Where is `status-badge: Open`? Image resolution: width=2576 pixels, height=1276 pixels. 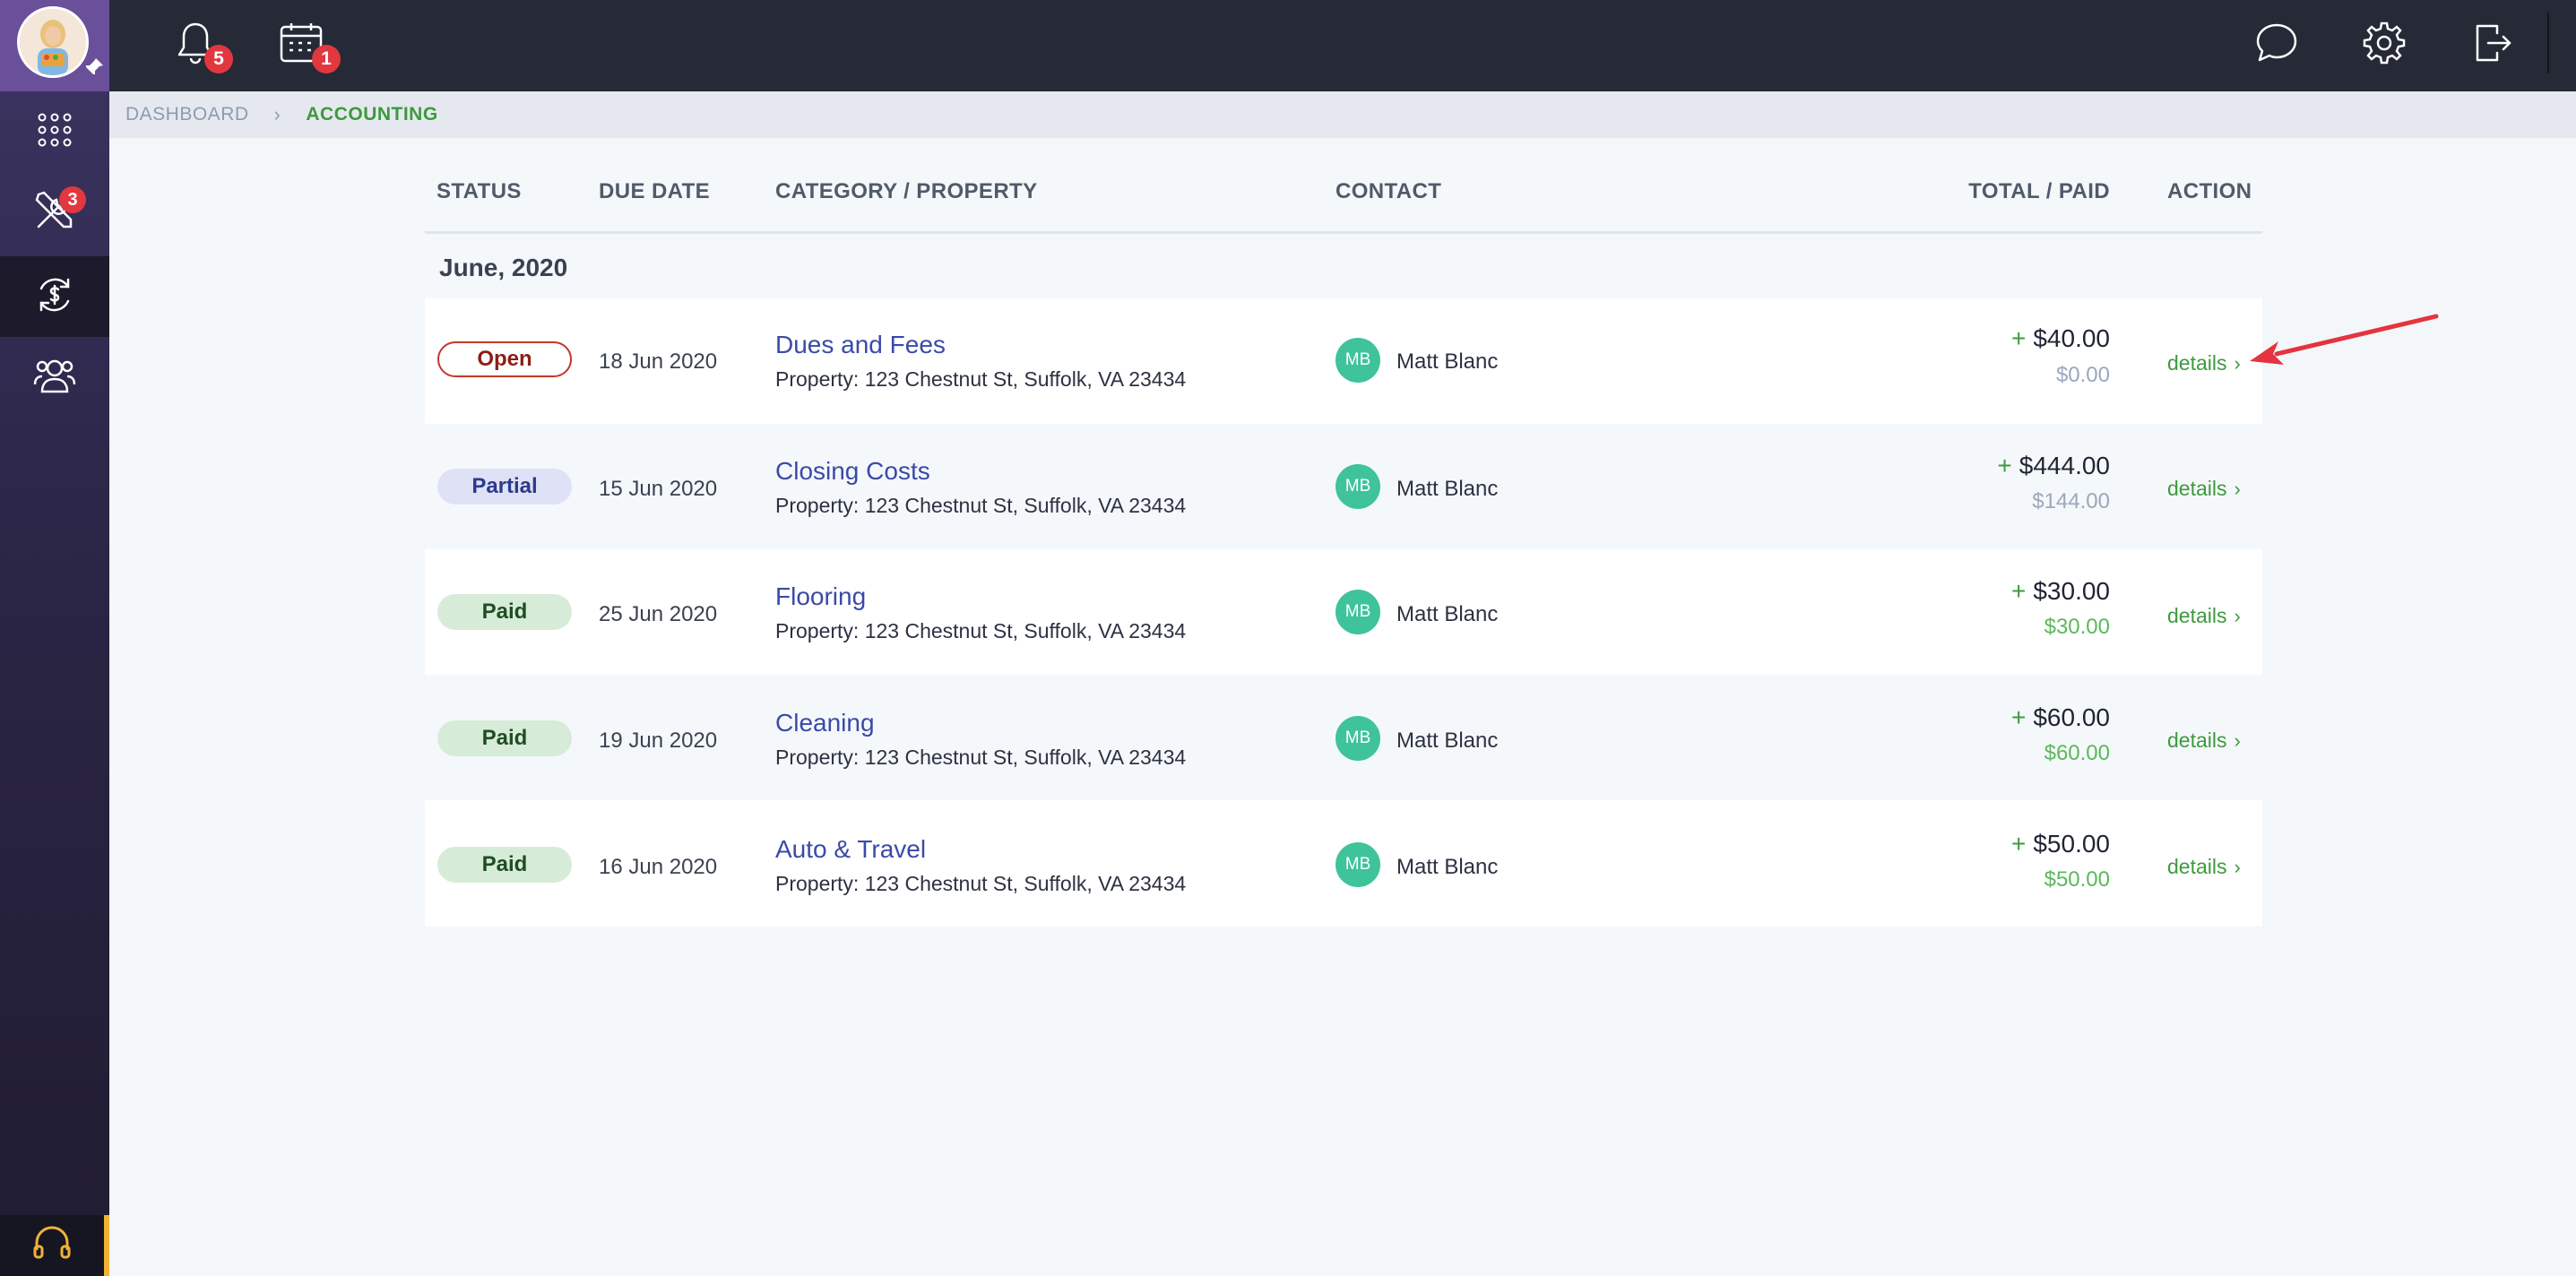 status-badge: Open is located at coordinates (504, 359).